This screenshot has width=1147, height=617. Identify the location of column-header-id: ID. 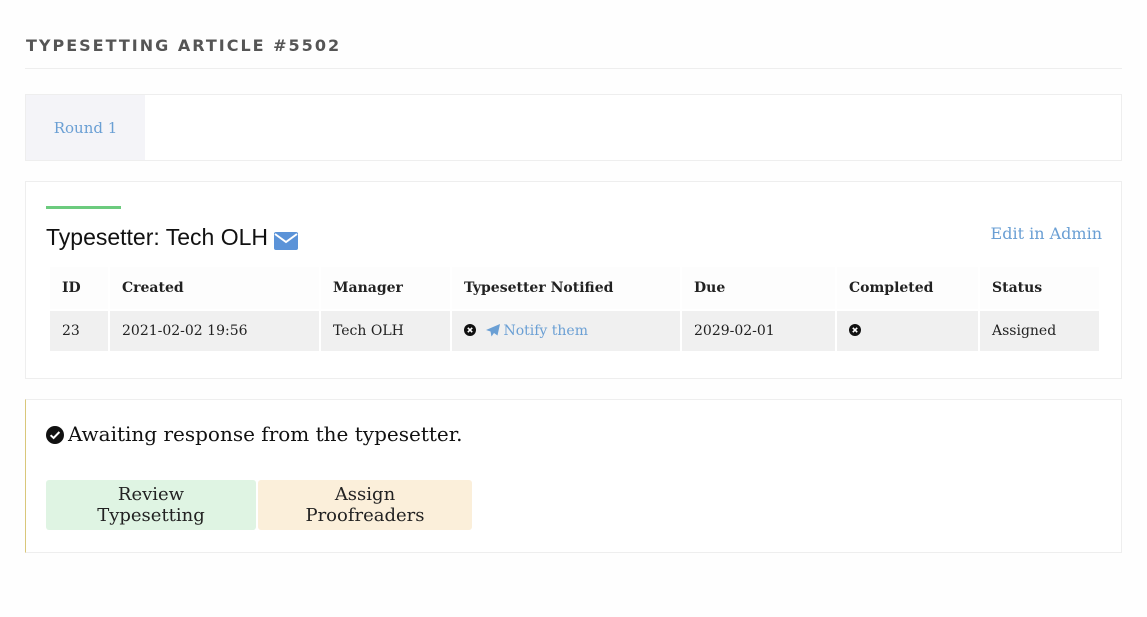
(79, 288).